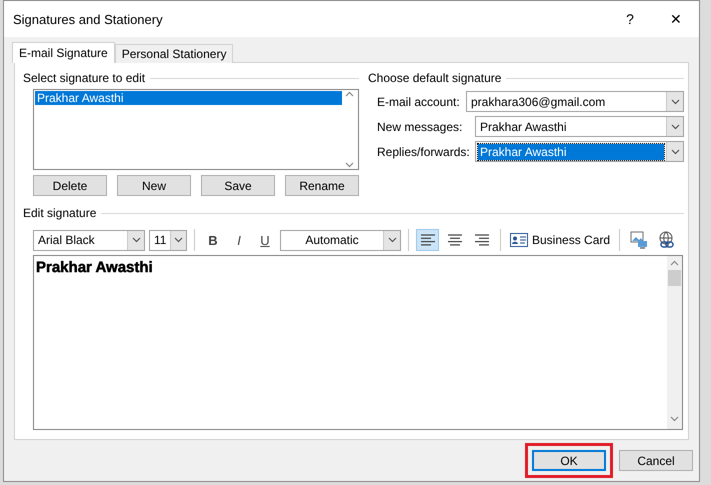  What do you see at coordinates (630, 19) in the screenshot?
I see `help-button: ?` at bounding box center [630, 19].